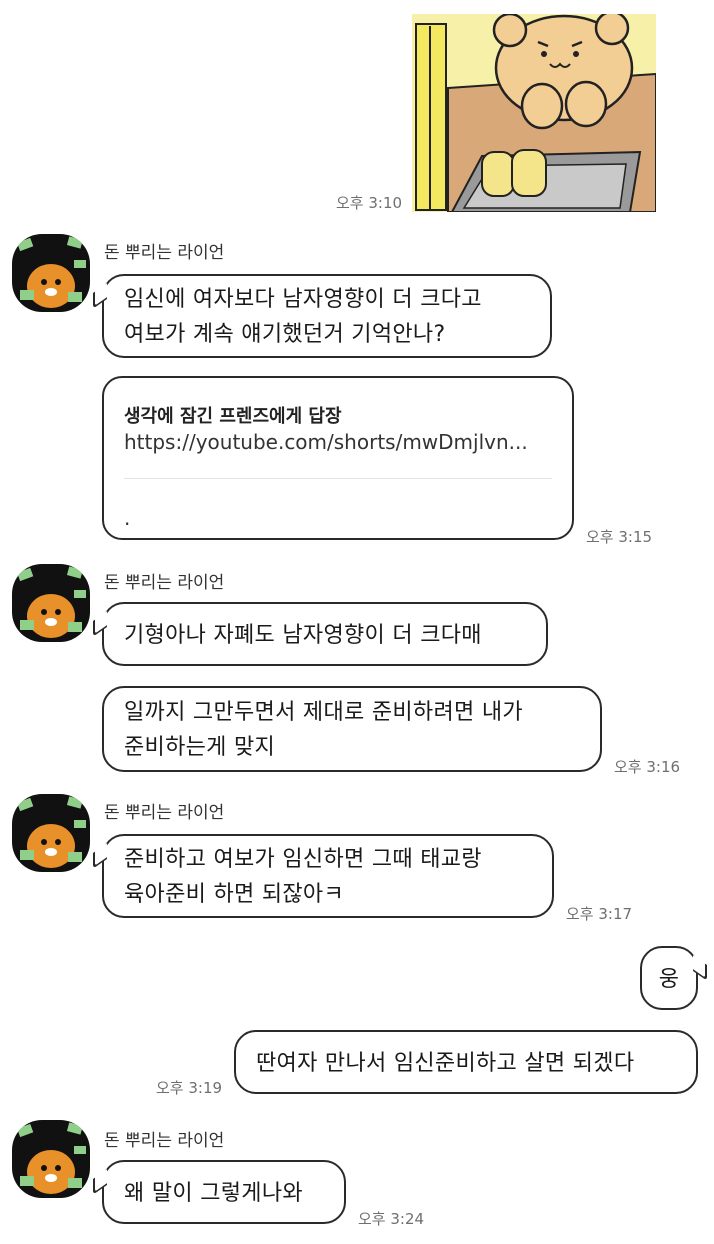  Describe the element at coordinates (647, 767) in the screenshot. I see `message-time: 오후 3:16` at that location.